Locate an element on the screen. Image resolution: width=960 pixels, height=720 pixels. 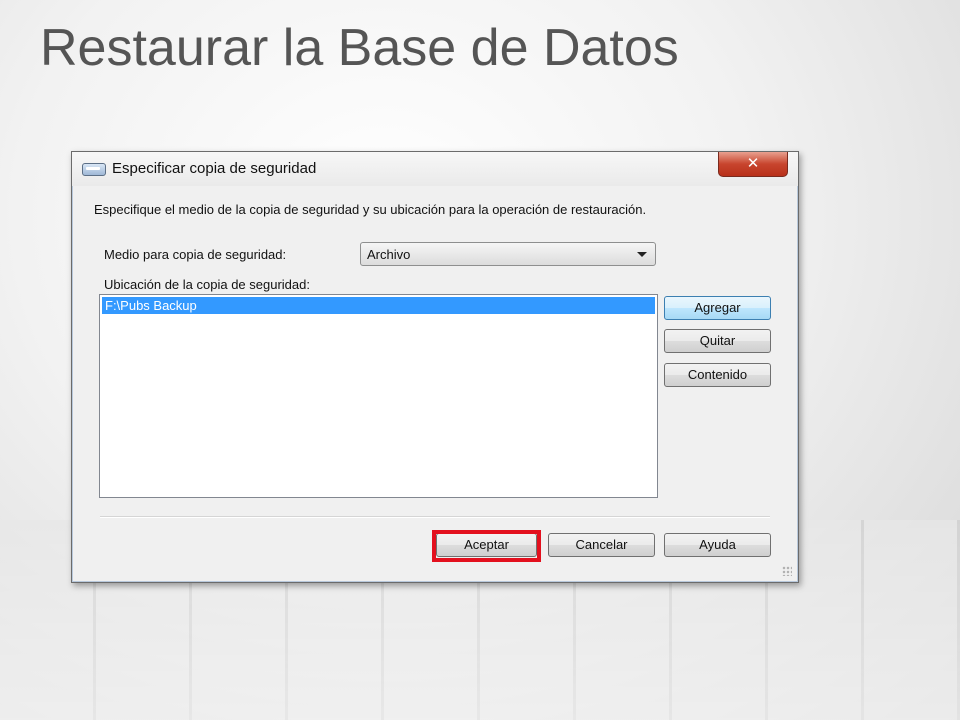
ok-button-highlight is located at coordinates (486, 546).